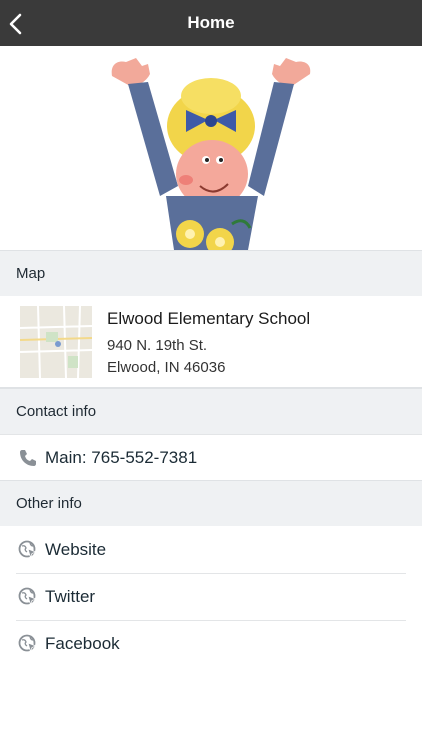 This screenshot has width=422, height=750. Describe the element at coordinates (56, 411) in the screenshot. I see `section-title-contact: Contact info` at that location.